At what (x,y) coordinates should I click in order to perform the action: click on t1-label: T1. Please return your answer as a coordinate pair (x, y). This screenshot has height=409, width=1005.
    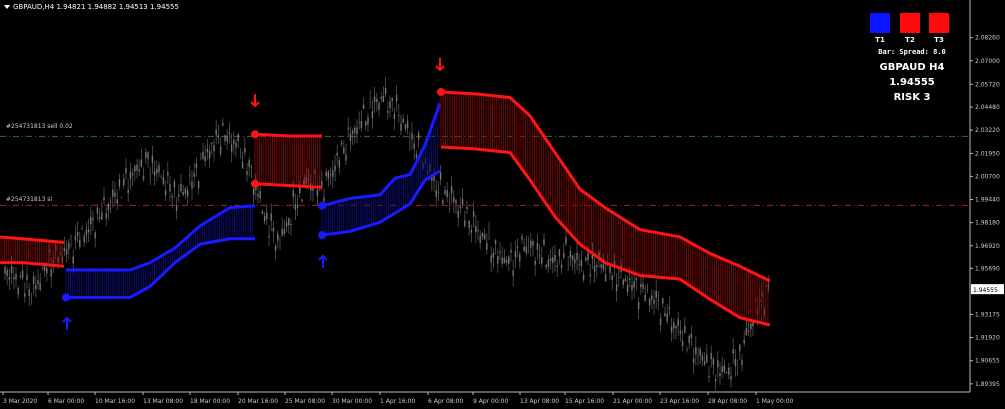
    Looking at the image, I should click on (880, 40).